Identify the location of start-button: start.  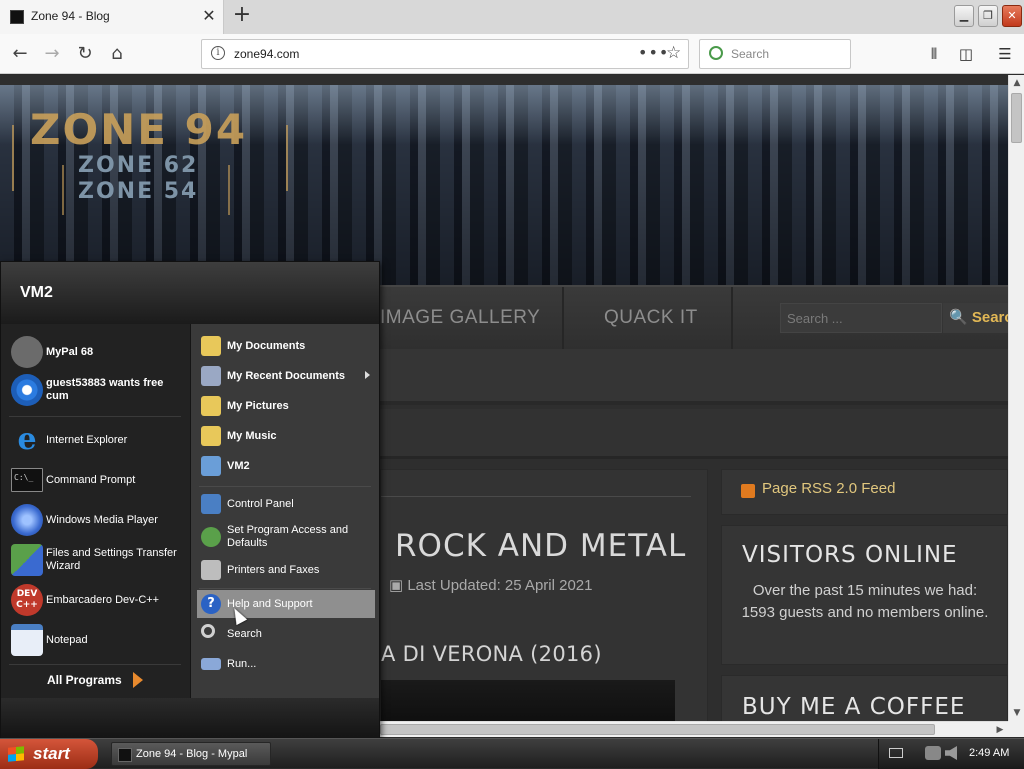
(49, 754).